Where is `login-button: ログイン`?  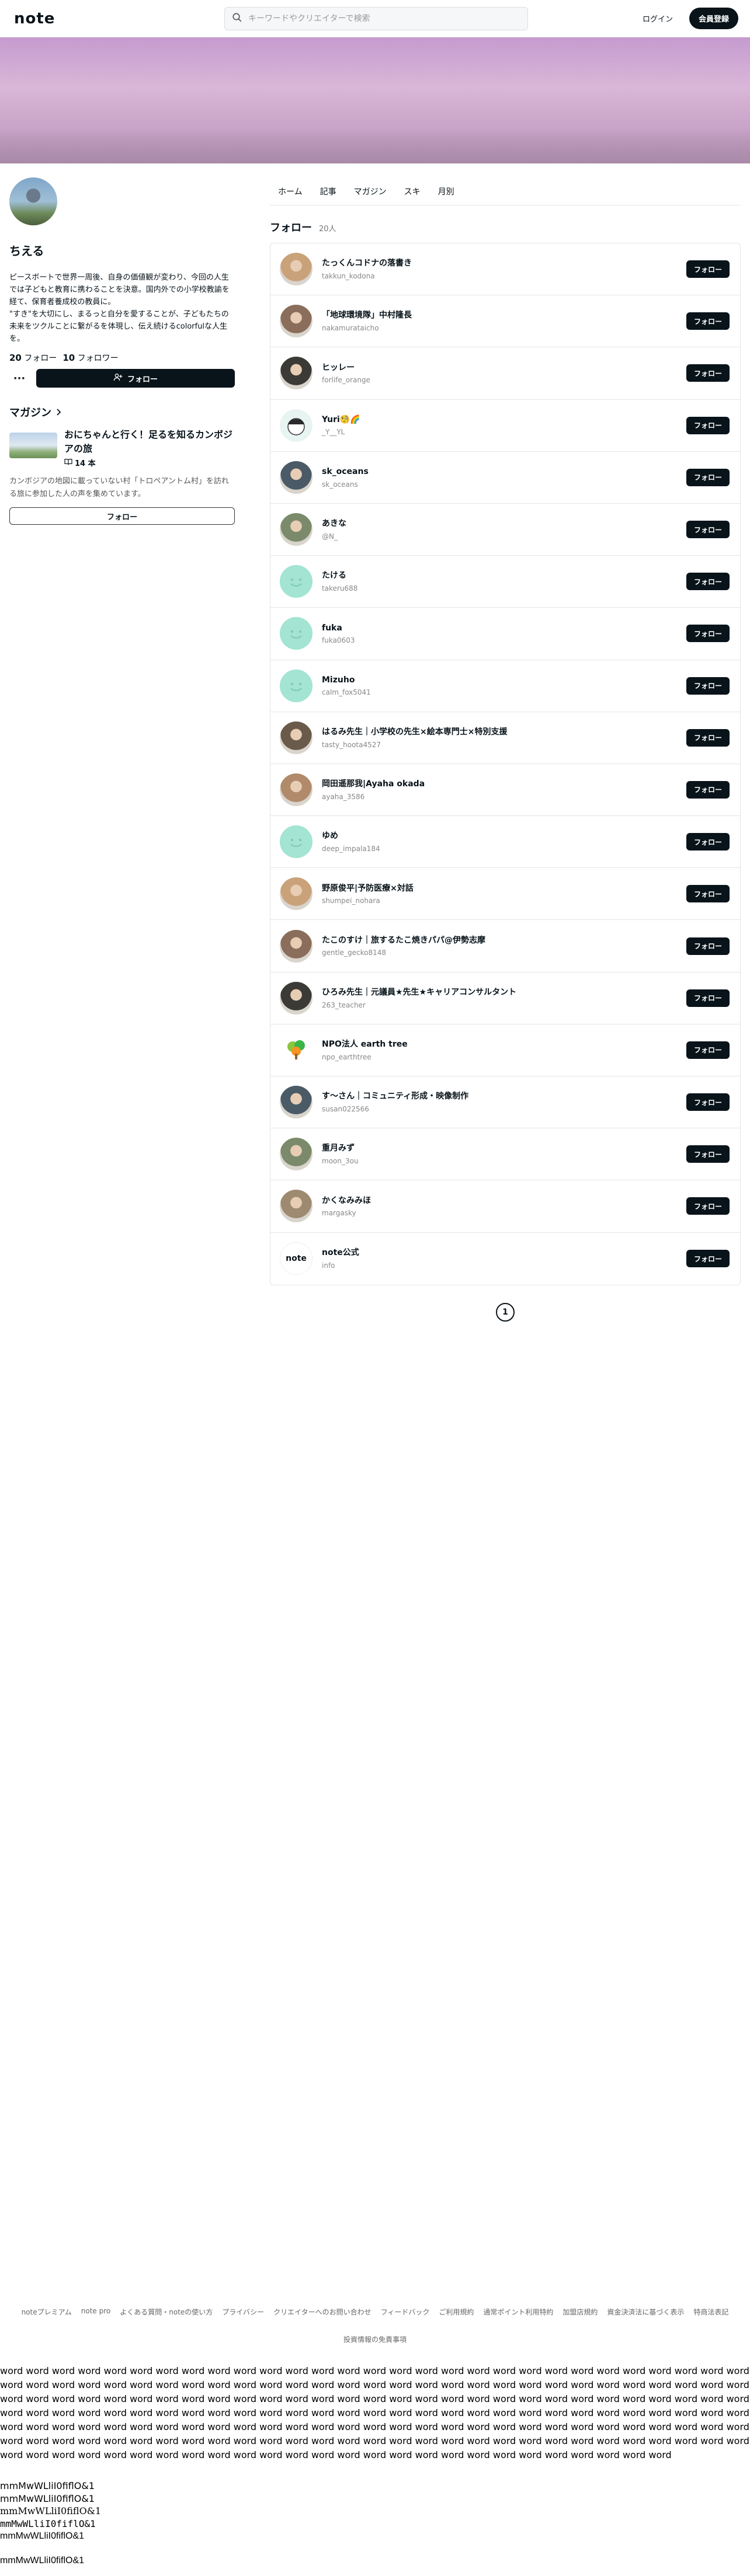
login-button: ログイン is located at coordinates (657, 19).